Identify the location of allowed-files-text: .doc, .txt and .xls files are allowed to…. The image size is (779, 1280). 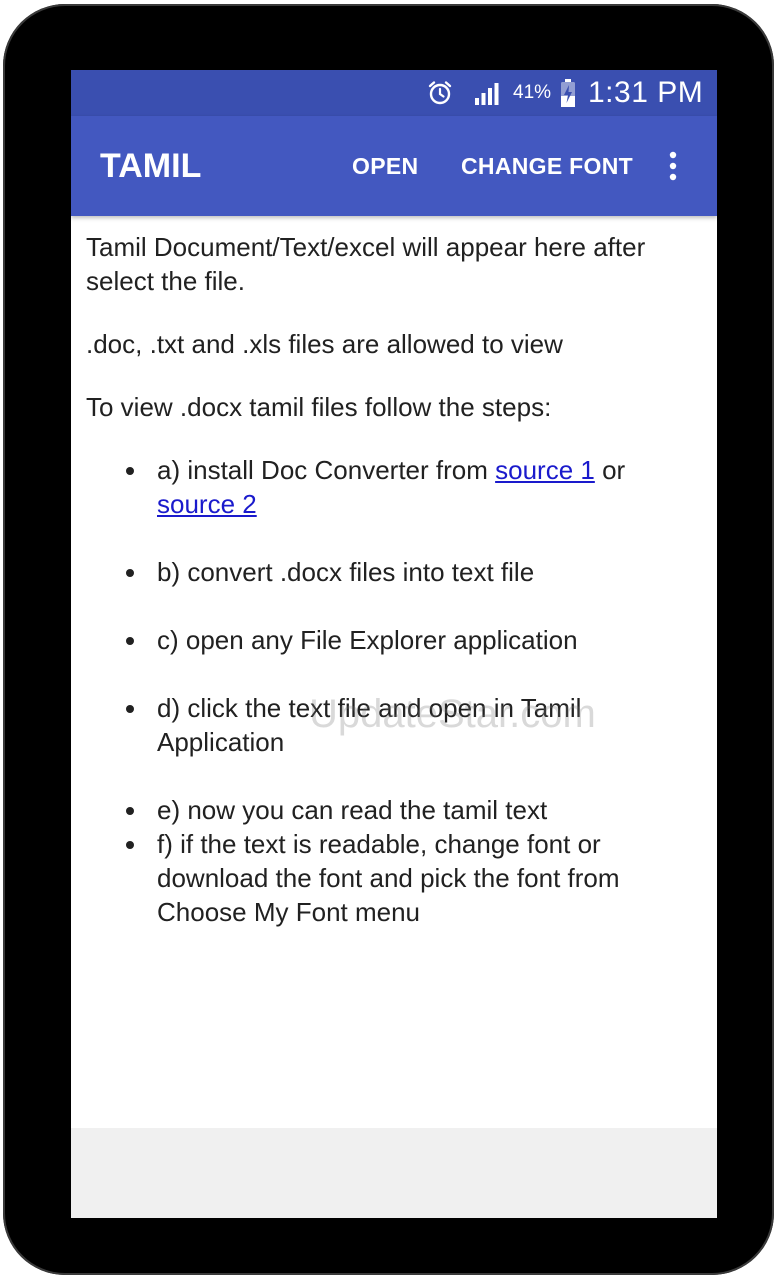
(324, 344).